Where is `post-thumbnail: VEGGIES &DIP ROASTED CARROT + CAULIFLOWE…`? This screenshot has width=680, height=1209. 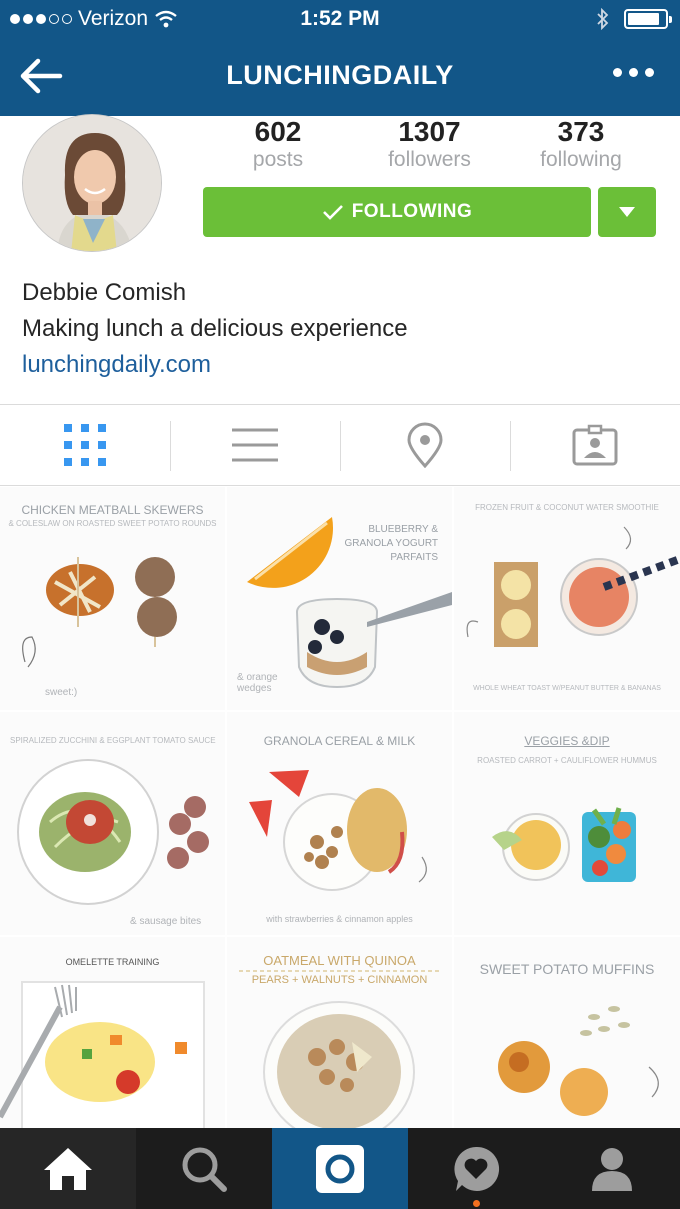 post-thumbnail: VEGGIES &DIP ROASTED CARROT + CAULIFLOWE… is located at coordinates (567, 823).